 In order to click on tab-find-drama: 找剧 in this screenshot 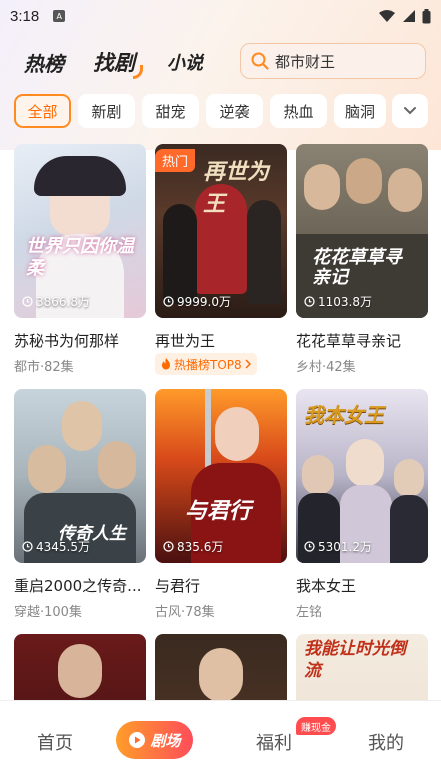, I will do `click(118, 63)`.